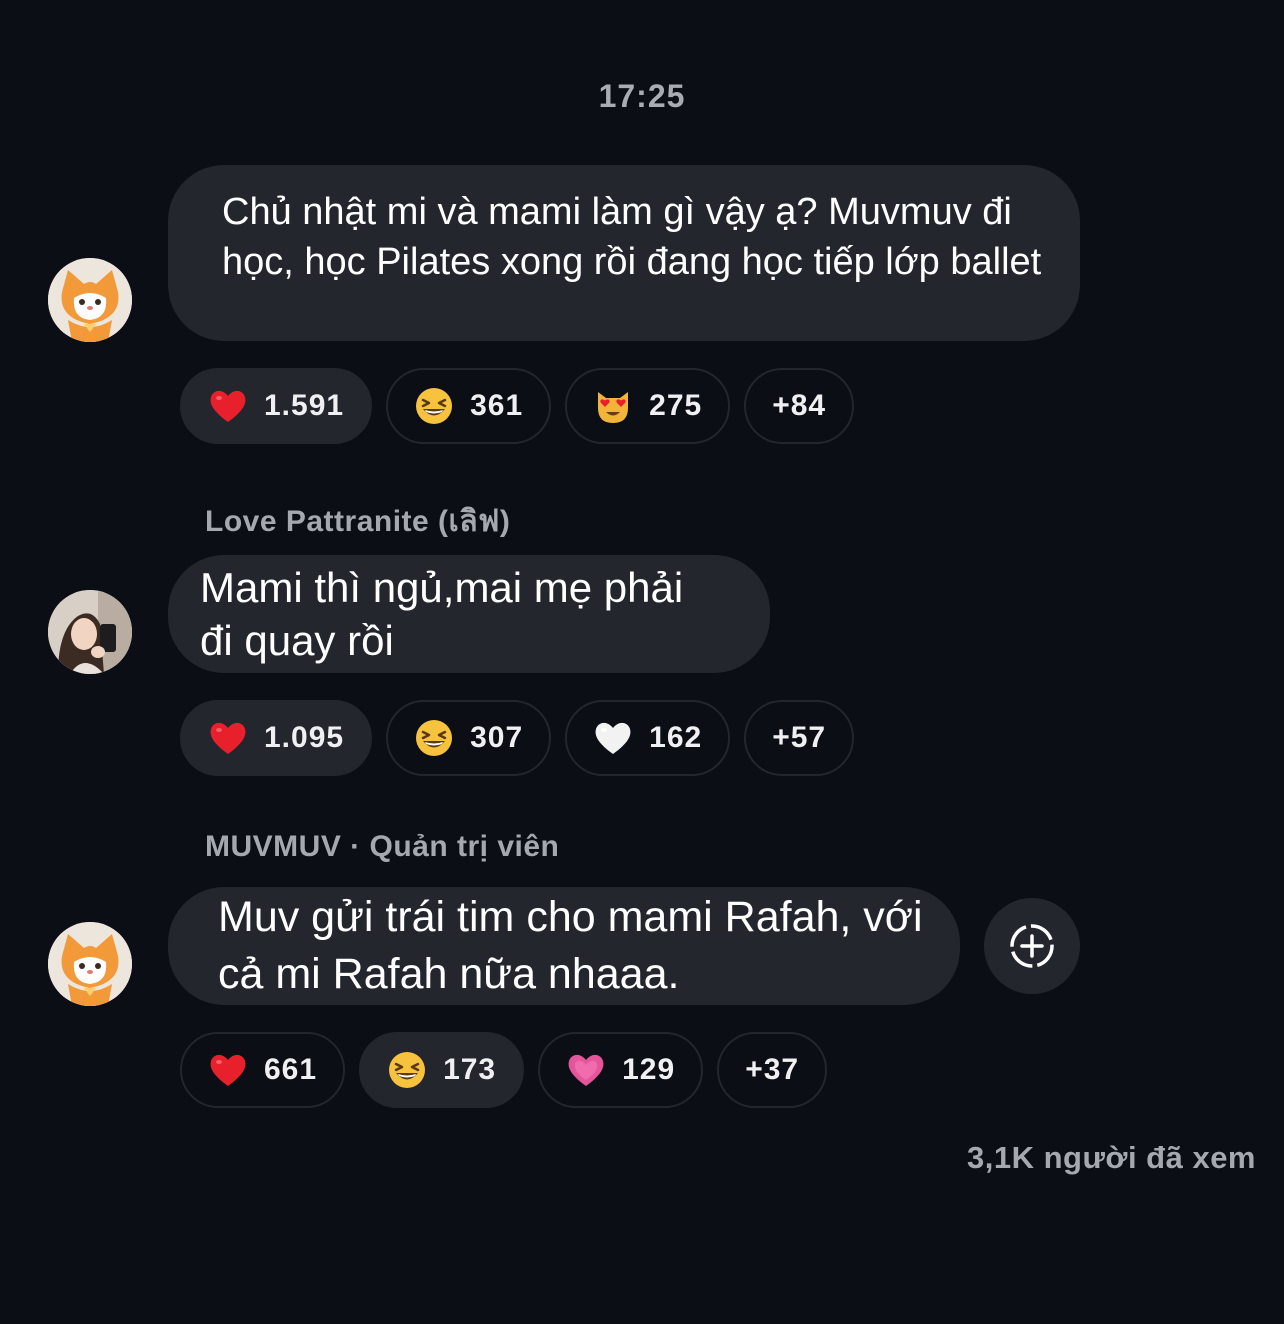 The image size is (1284, 1324). Describe the element at coordinates (621, 1070) in the screenshot. I see `reaction-pill: 129` at that location.